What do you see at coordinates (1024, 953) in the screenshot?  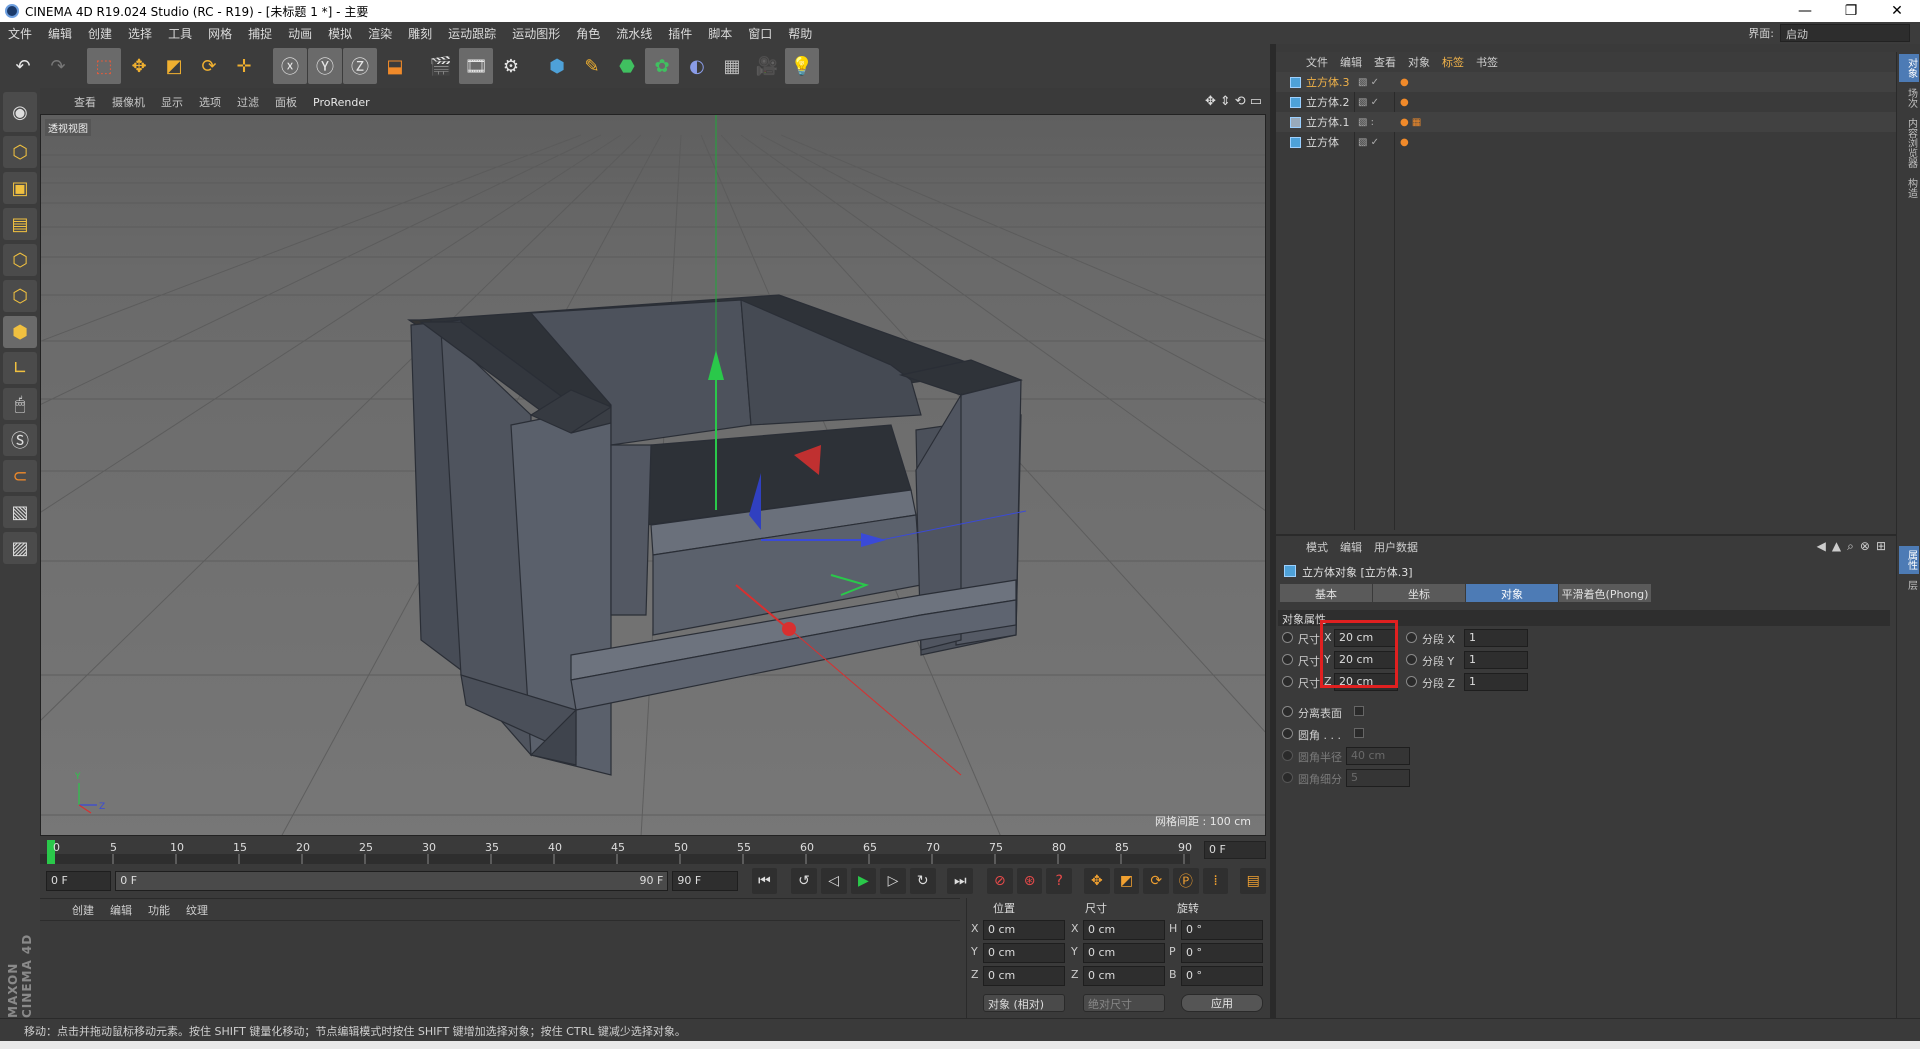 I see `position-y-field: 0 cm` at bounding box center [1024, 953].